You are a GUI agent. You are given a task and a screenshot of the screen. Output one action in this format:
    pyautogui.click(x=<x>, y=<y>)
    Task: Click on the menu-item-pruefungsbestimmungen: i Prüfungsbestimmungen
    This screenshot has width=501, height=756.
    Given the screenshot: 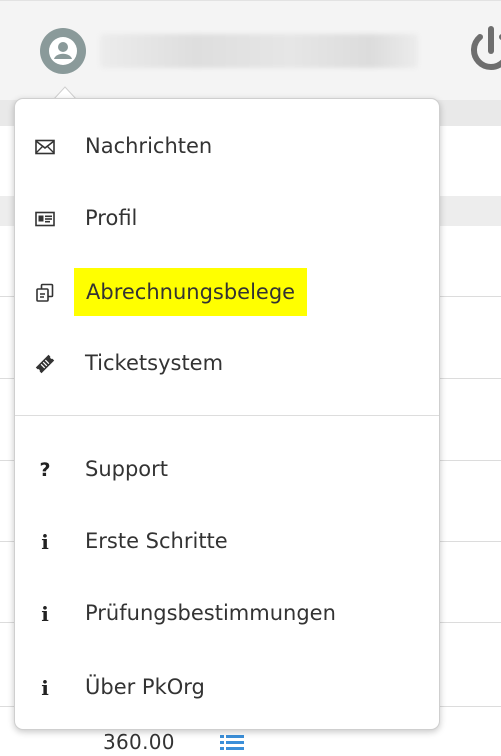 What is the action you would take?
    pyautogui.click(x=227, y=613)
    